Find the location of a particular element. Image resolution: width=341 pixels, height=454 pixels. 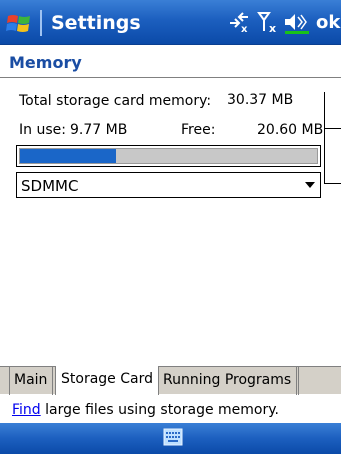

ok-button: ok is located at coordinates (328, 22).